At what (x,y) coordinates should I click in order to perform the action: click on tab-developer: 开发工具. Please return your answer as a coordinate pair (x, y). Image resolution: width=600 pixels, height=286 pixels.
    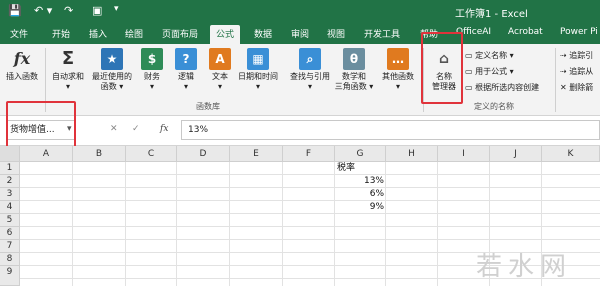
    Looking at the image, I should click on (382, 33).